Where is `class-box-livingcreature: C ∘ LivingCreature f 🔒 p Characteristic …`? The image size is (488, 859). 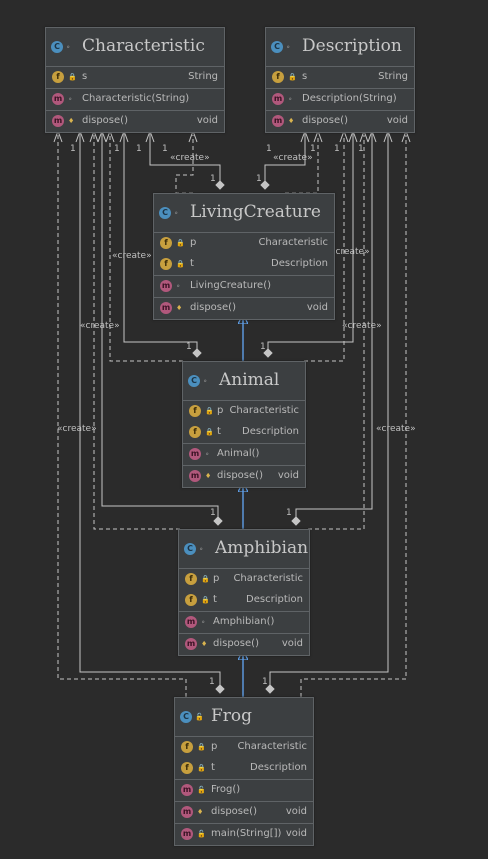 class-box-livingcreature: C ∘ LivingCreature f 🔒 p Characteristic … is located at coordinates (244, 256).